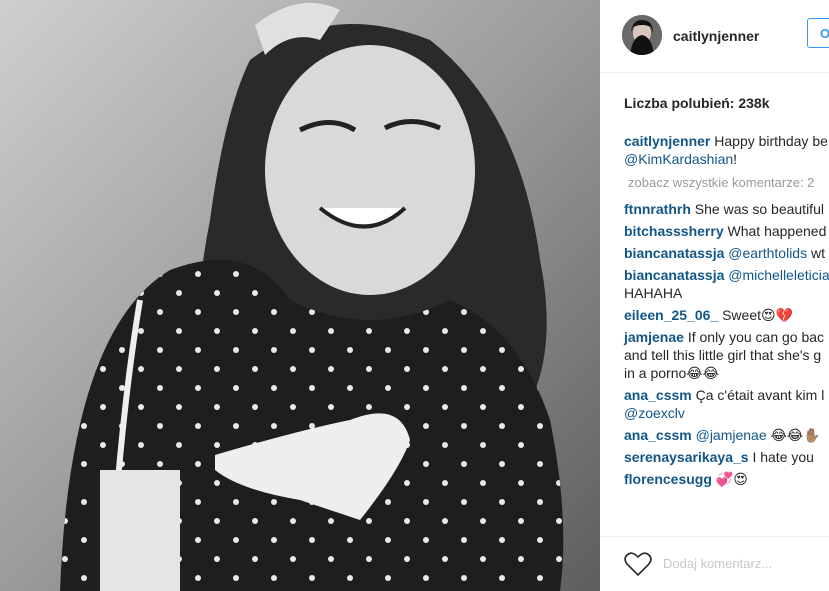  What do you see at coordinates (674, 231) in the screenshot?
I see `comment-username: bitchasssherry` at bounding box center [674, 231].